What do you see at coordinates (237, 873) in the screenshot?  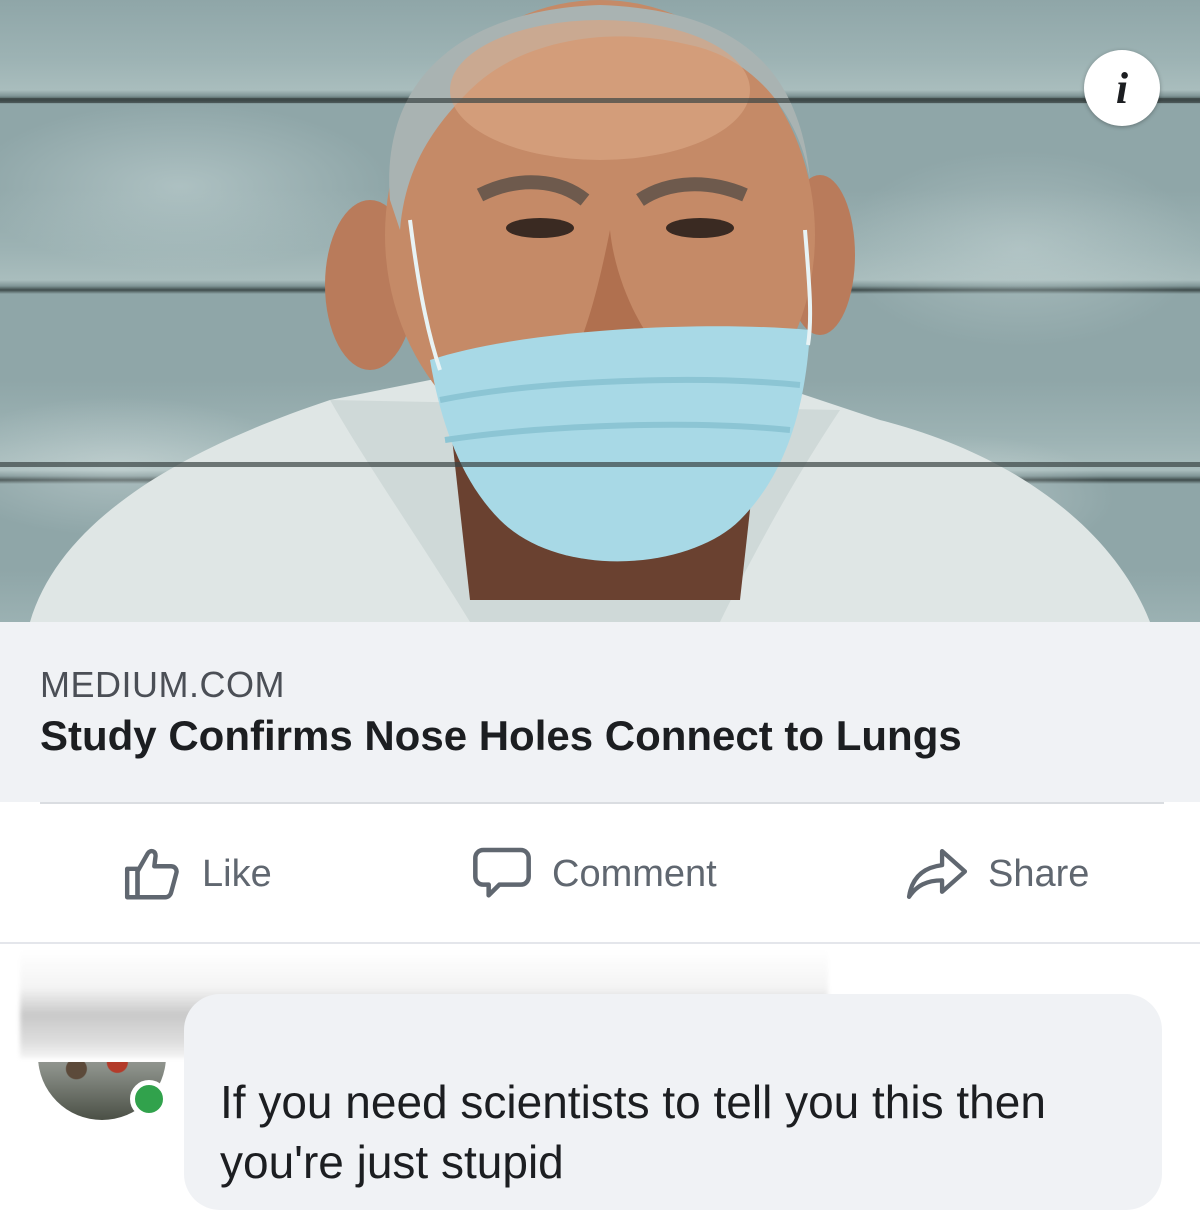 I see `like-label: Like` at bounding box center [237, 873].